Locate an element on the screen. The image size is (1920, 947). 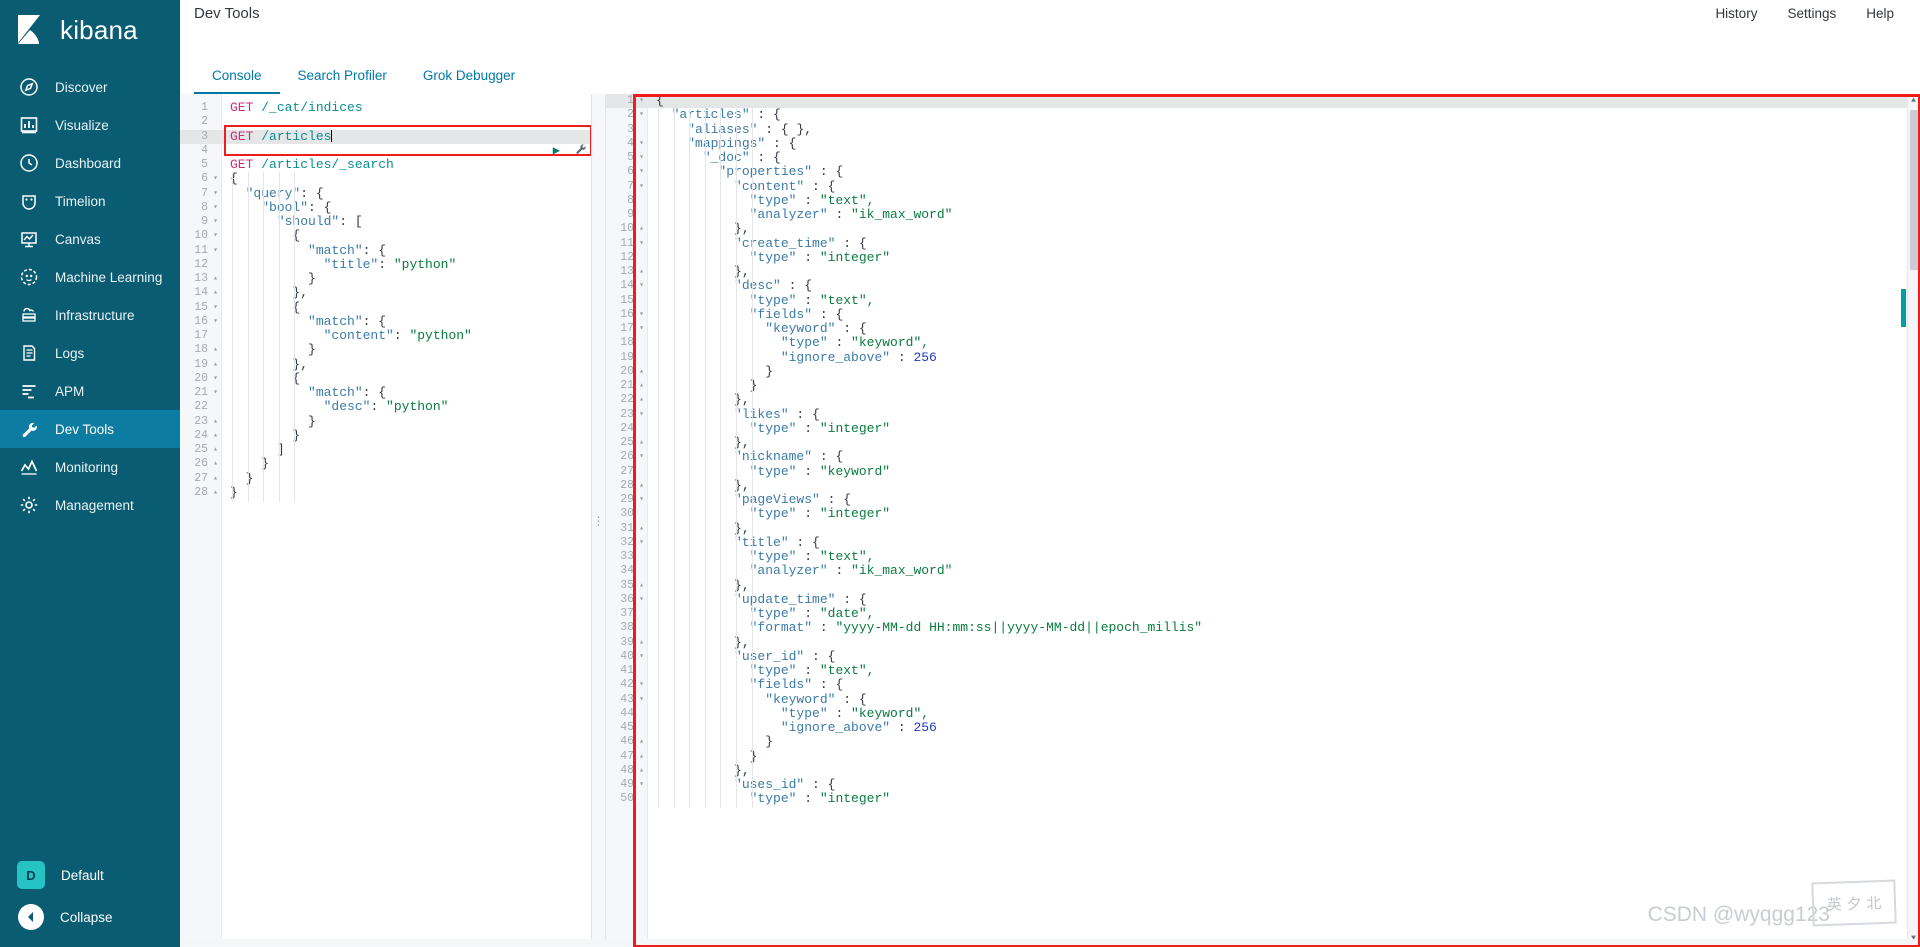
play-icon: ▶ is located at coordinates (556, 151).